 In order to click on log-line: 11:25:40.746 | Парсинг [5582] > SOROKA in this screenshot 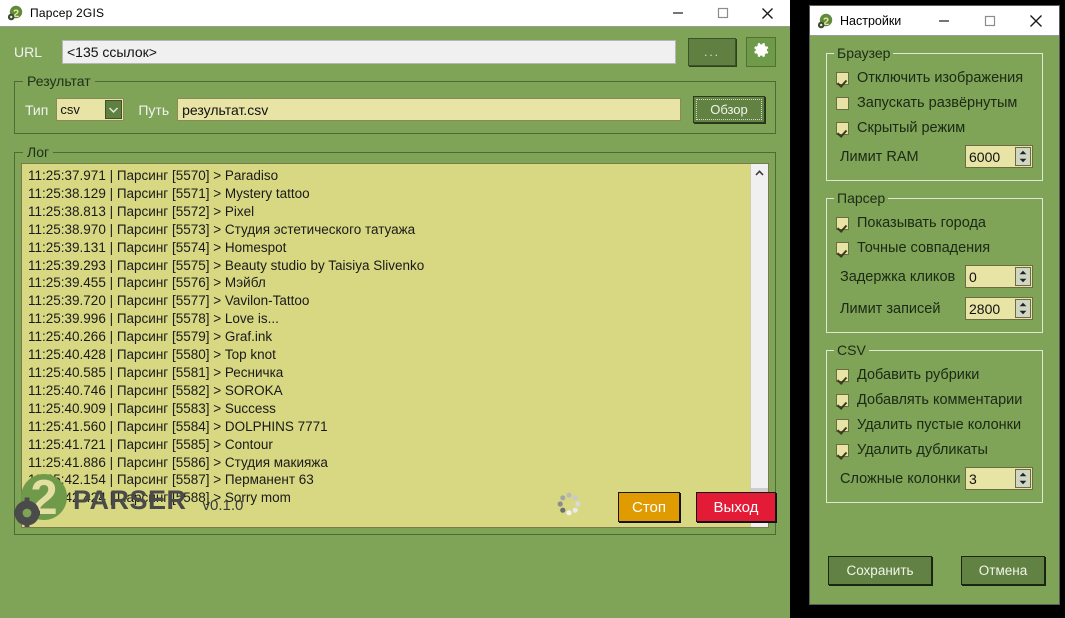, I will do `click(155, 390)`.